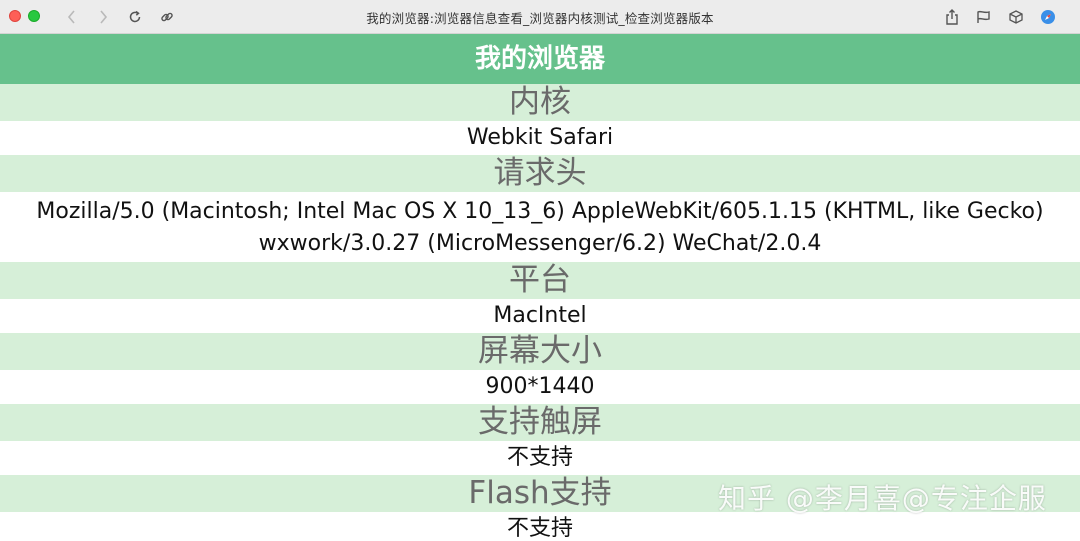 This screenshot has width=1080, height=541. I want to click on browser-title-bar: 我的浏览器:浏览器信息查看_浏览器内核测试_检查浏览器版本, so click(540, 17).